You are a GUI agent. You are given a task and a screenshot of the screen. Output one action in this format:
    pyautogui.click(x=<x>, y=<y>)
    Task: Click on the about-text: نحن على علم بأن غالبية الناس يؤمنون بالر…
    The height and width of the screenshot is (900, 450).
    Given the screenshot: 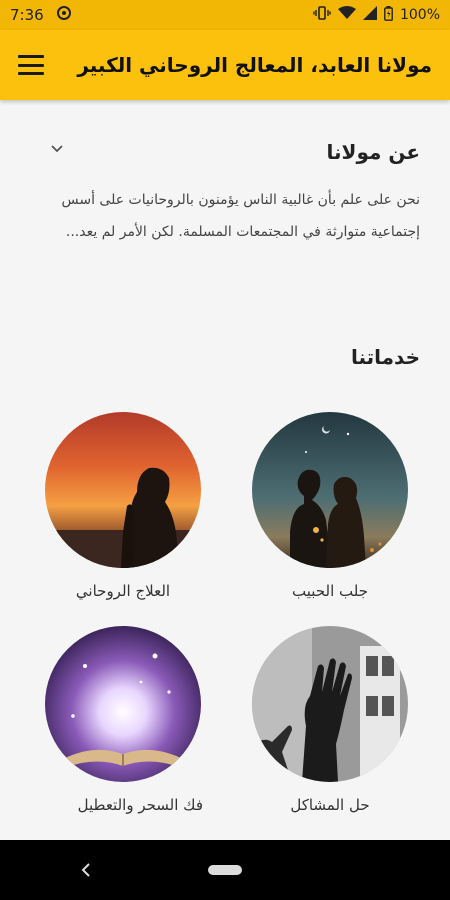 What is the action you would take?
    pyautogui.click(x=240, y=216)
    